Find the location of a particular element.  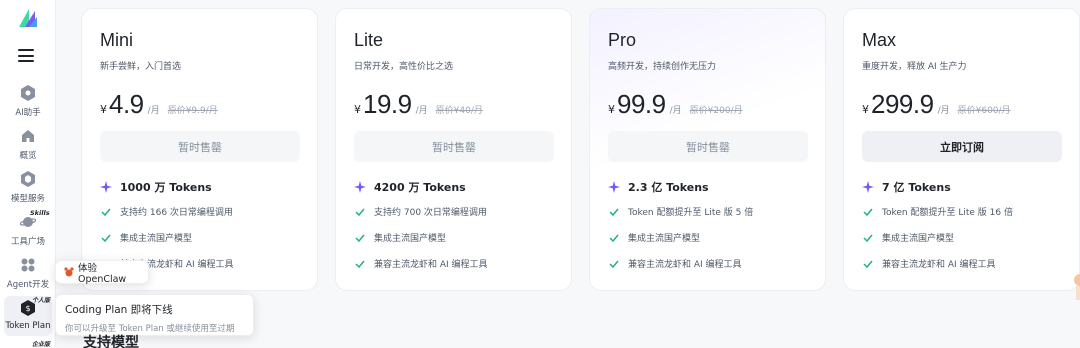

plan-subtitle: 高频开发，持续创作无压力 is located at coordinates (662, 67).